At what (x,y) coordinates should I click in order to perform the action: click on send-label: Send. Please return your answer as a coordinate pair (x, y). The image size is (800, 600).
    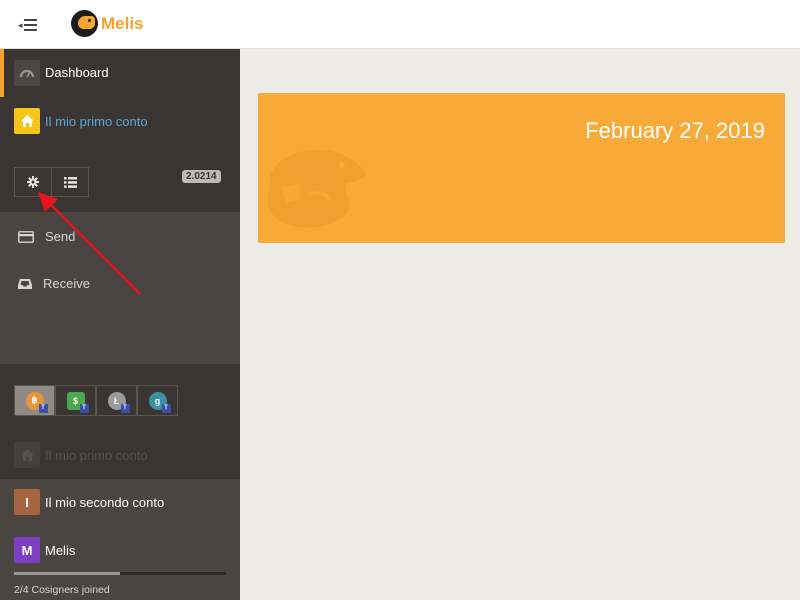
    Looking at the image, I should click on (60, 236).